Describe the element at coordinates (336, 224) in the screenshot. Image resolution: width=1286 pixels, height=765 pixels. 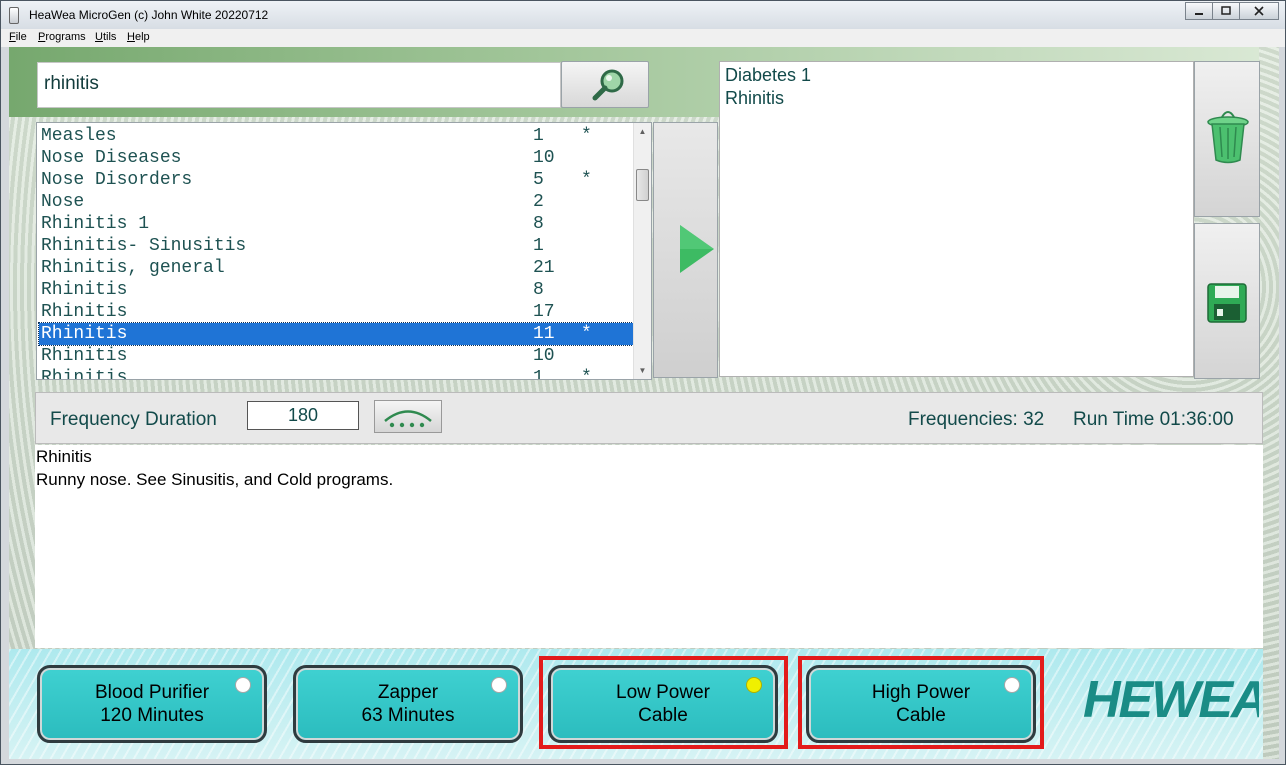
I see `list-item: Rhinitis 18` at that location.